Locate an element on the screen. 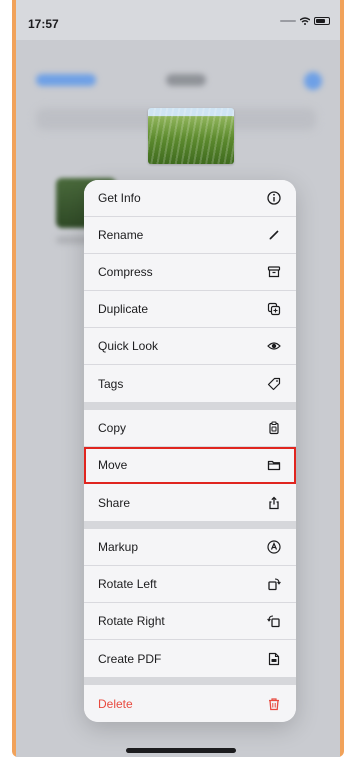 This screenshot has width=358, height=757. blurred-back-button is located at coordinates (66, 80).